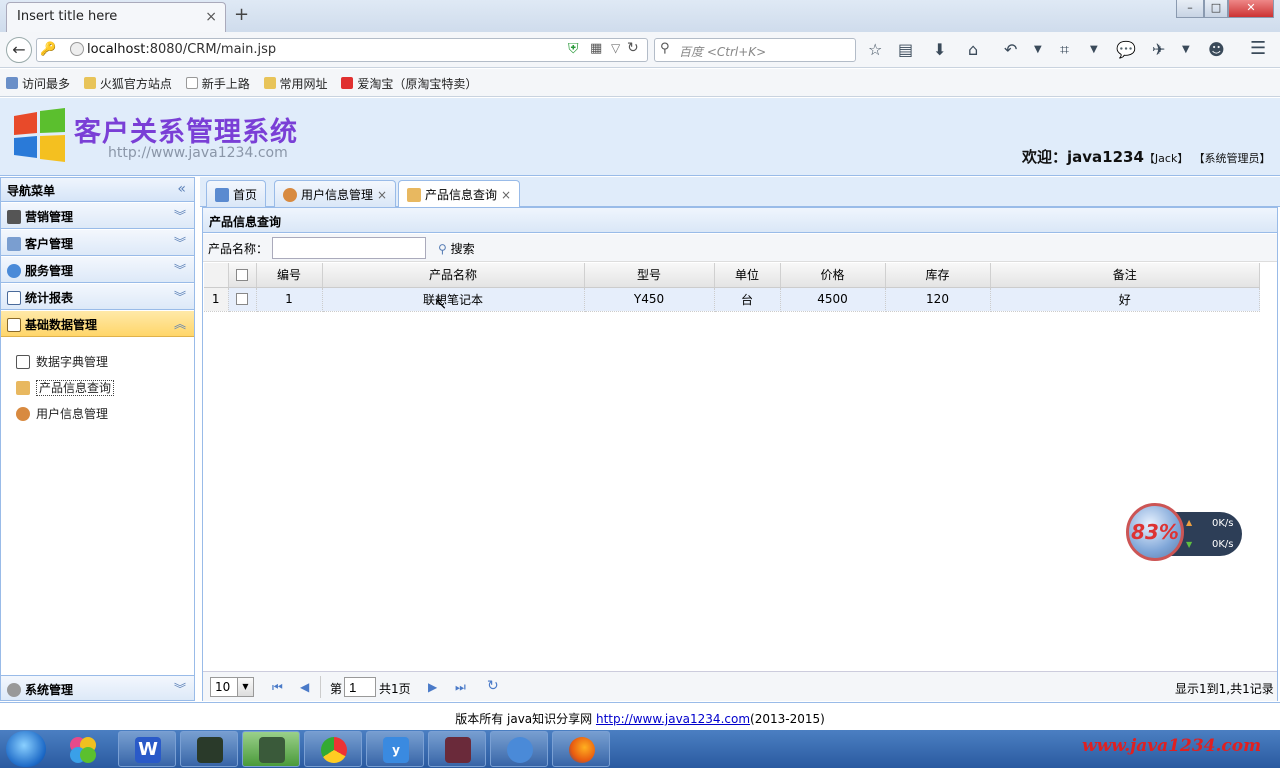  What do you see at coordinates (673, 719) in the screenshot?
I see `footer-link: http://www.java1234.com` at bounding box center [673, 719].